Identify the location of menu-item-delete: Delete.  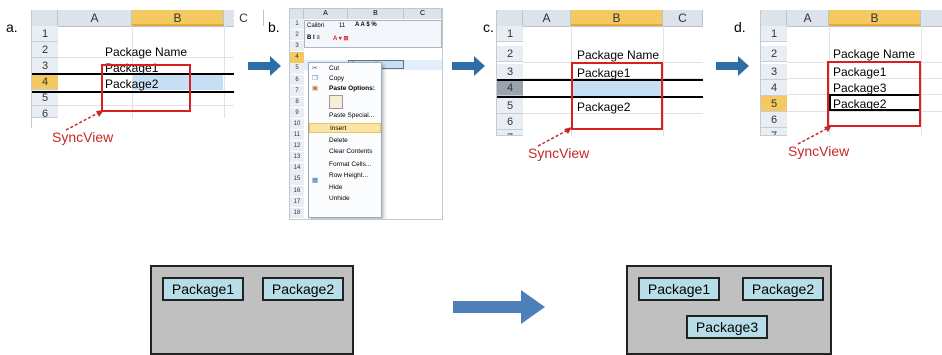
(345, 141).